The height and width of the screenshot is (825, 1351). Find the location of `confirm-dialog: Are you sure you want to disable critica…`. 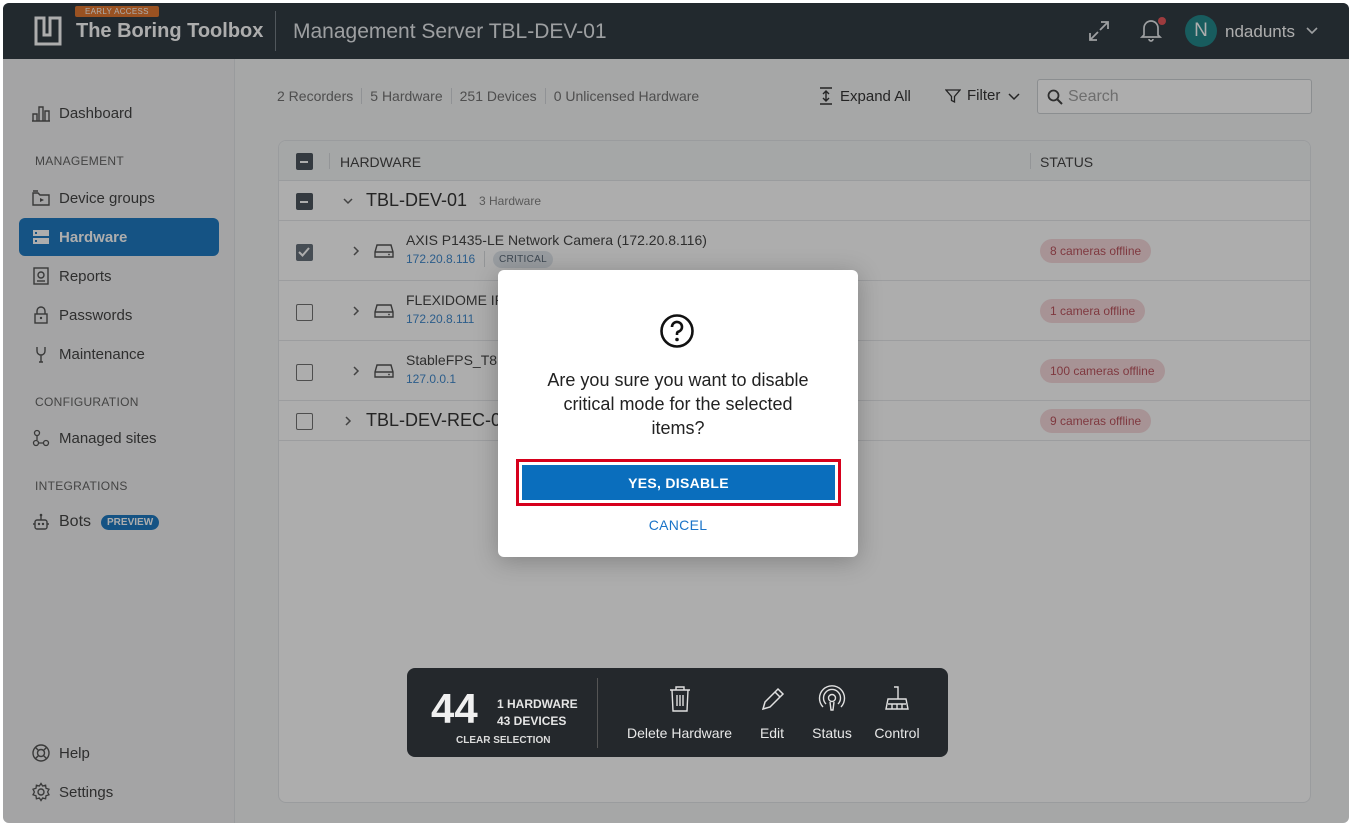

confirm-dialog: Are you sure you want to disable critica… is located at coordinates (678, 413).